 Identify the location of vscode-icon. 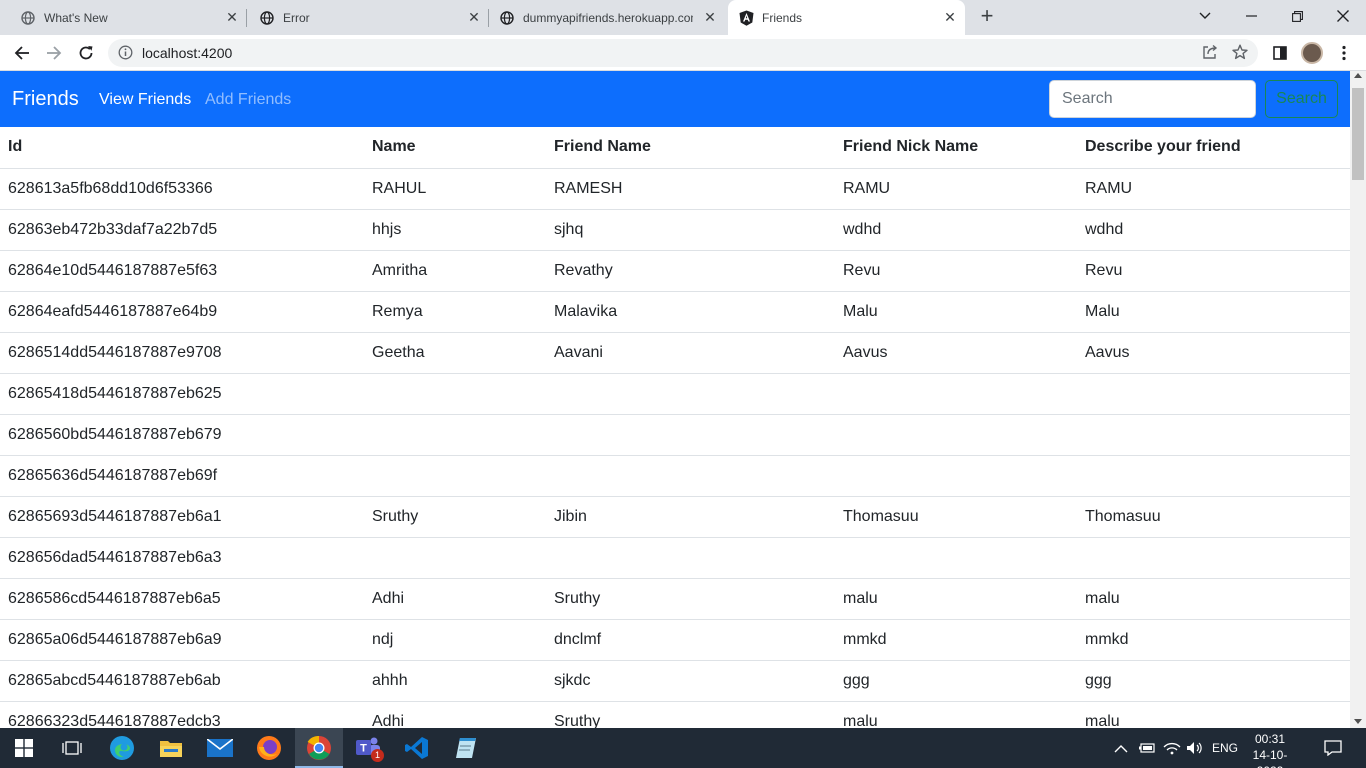
(417, 748).